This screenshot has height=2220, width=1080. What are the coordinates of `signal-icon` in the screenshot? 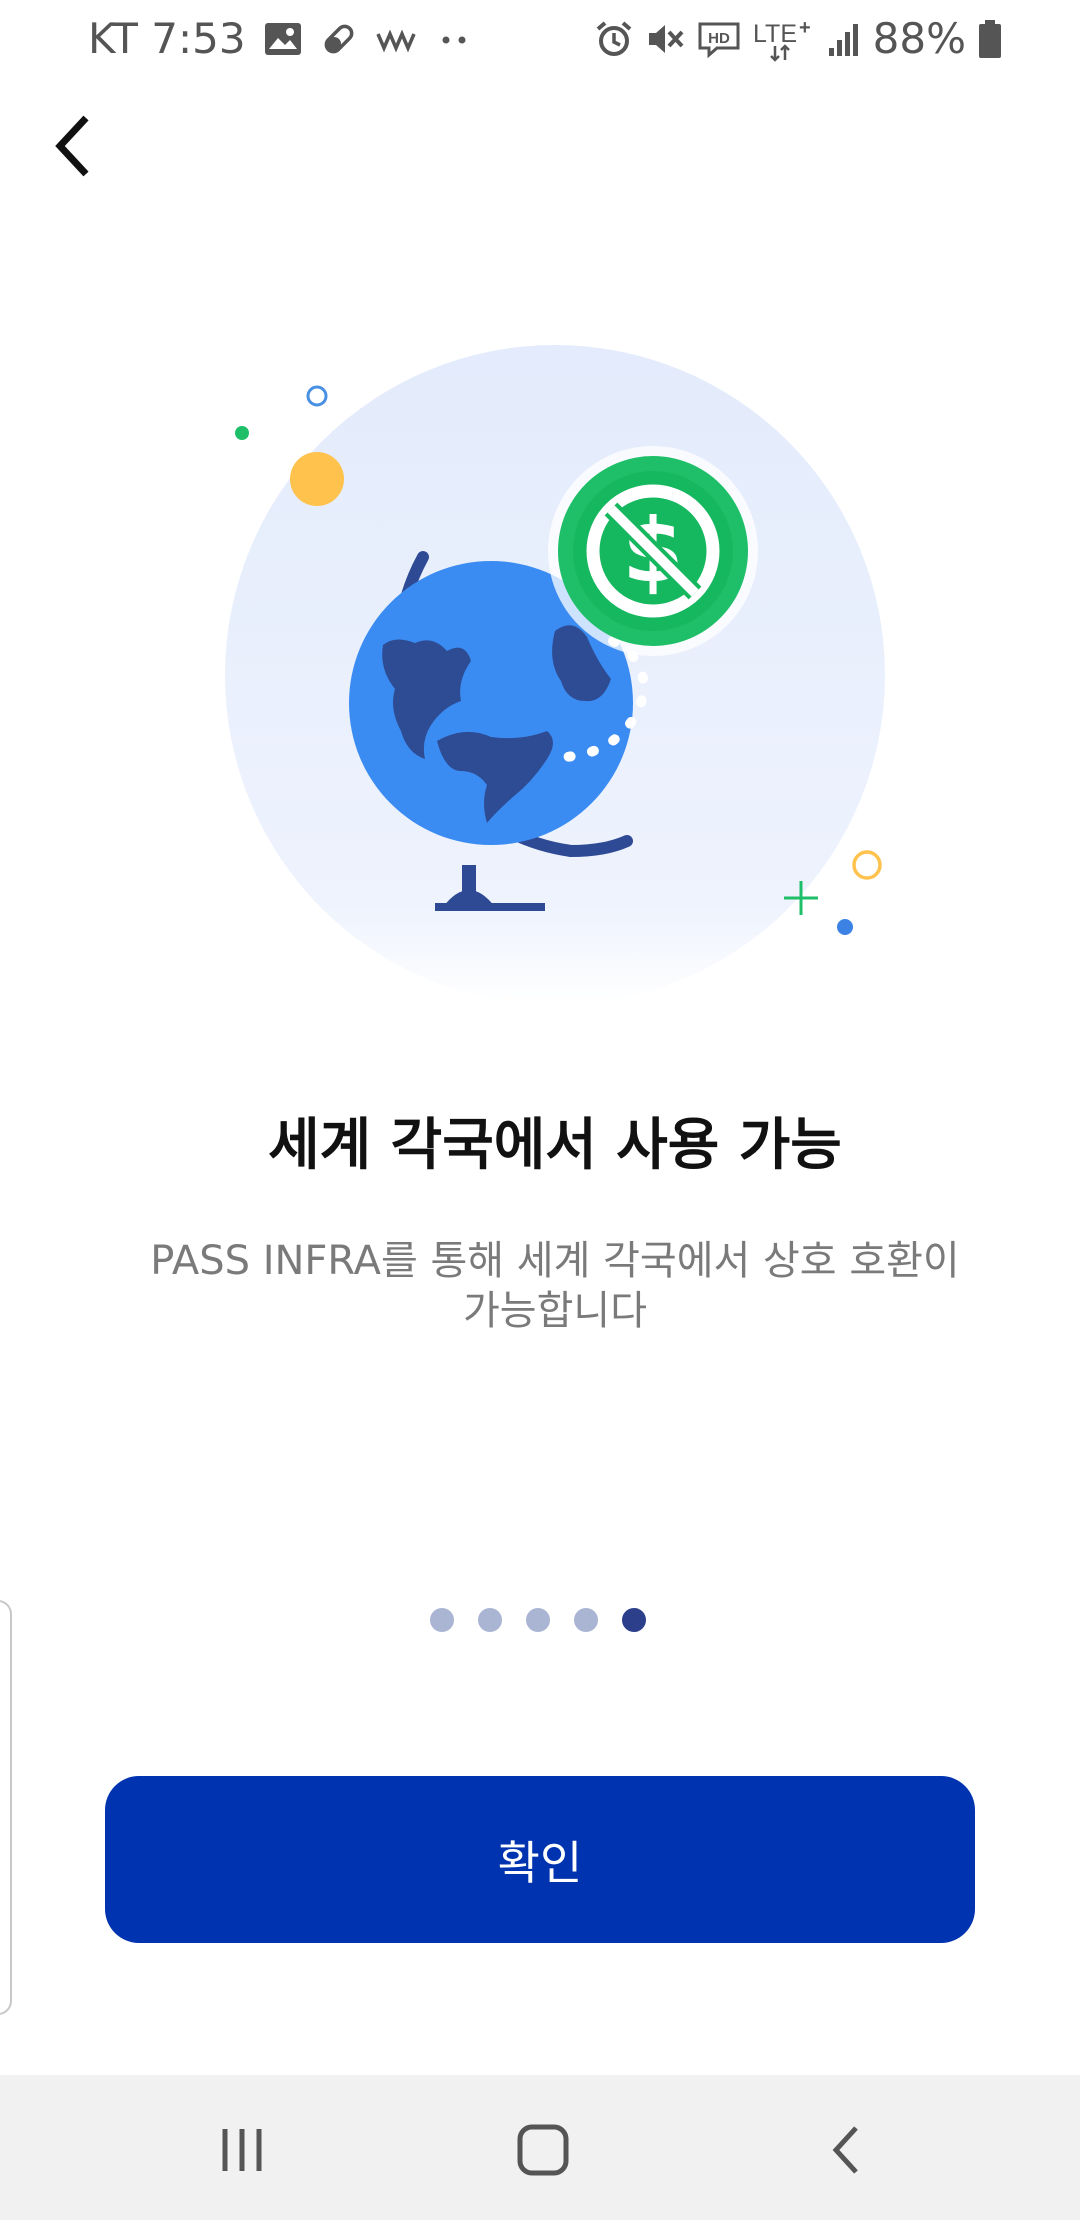 It's located at (844, 39).